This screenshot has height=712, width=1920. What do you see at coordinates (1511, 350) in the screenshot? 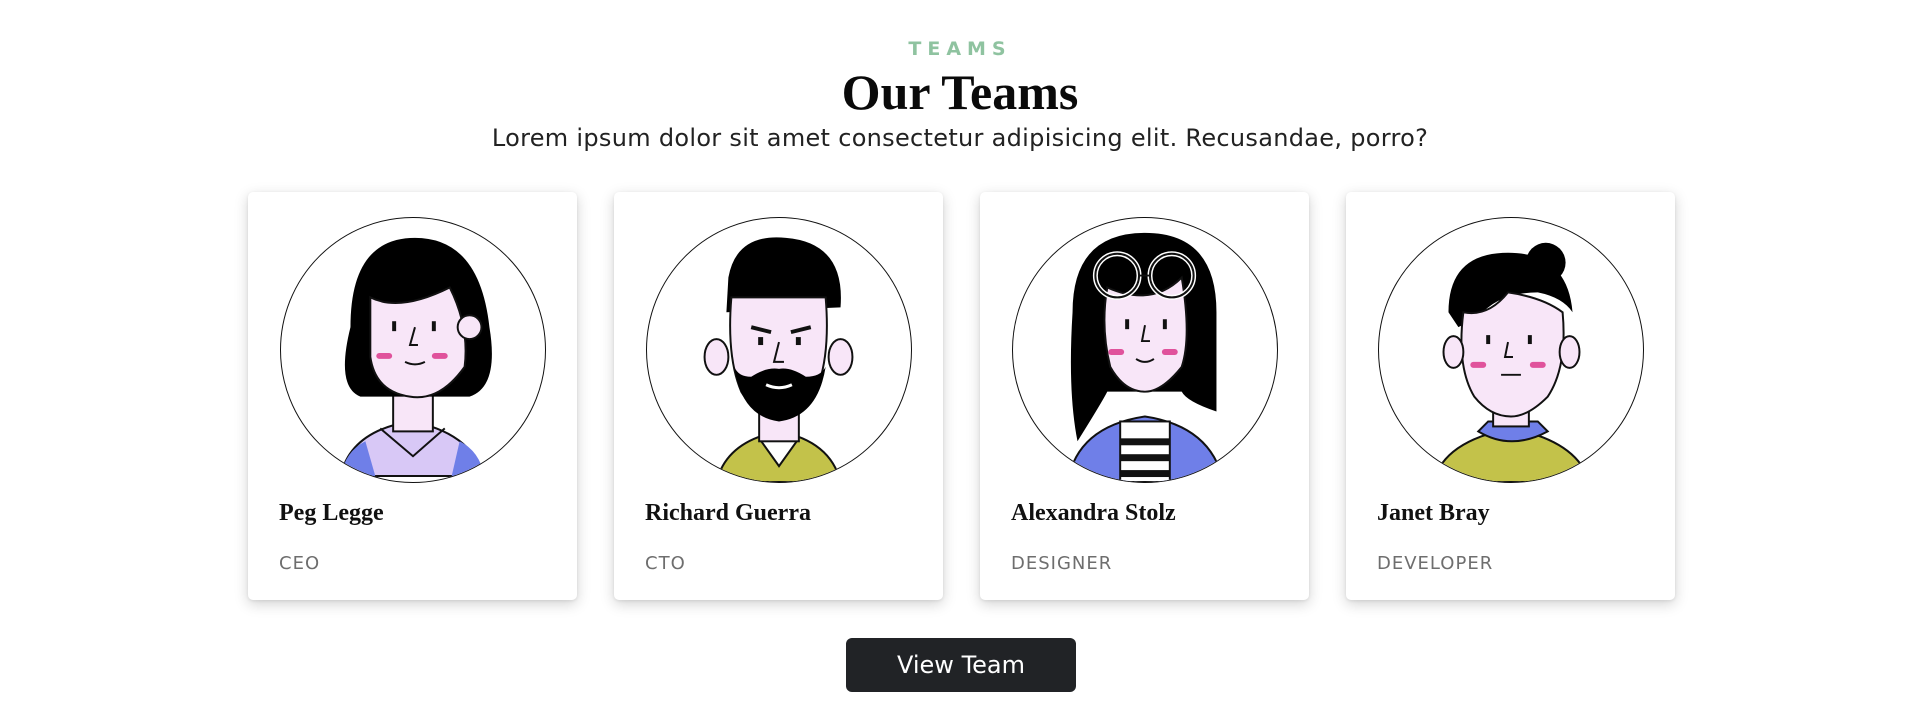
I see `woman-bun-avatar-icon` at bounding box center [1511, 350].